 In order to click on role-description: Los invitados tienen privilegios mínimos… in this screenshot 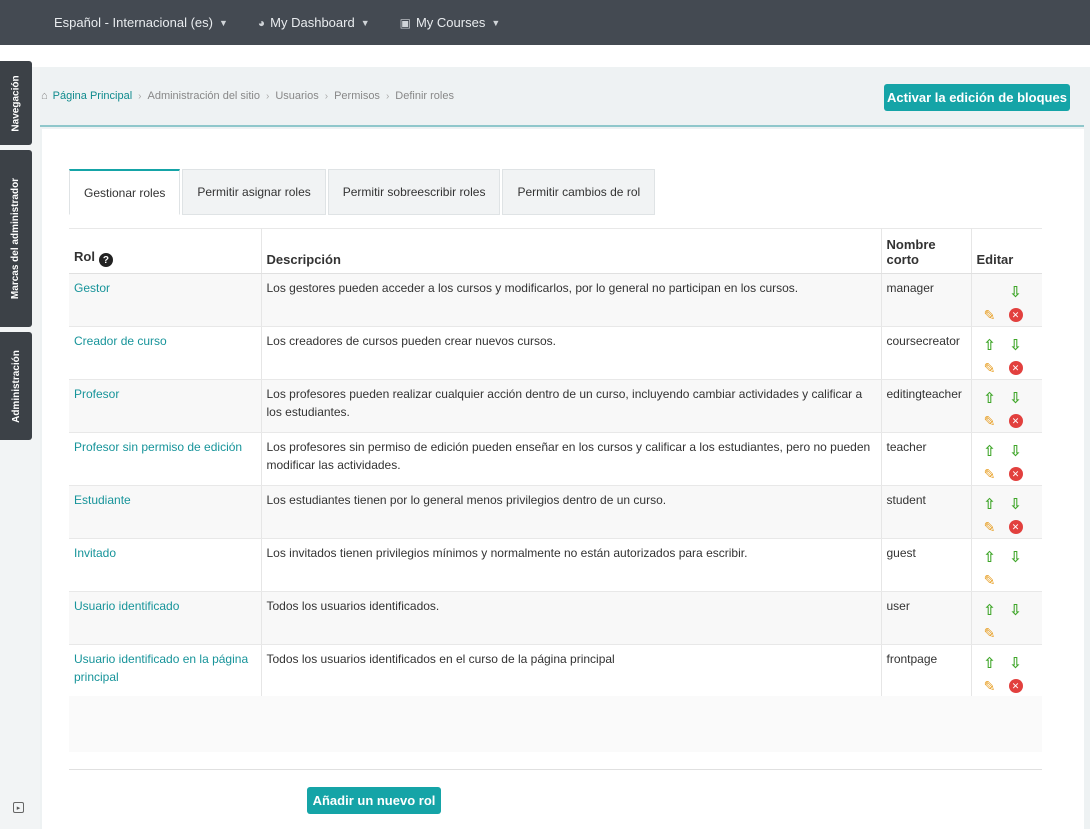, I will do `click(571, 565)`.